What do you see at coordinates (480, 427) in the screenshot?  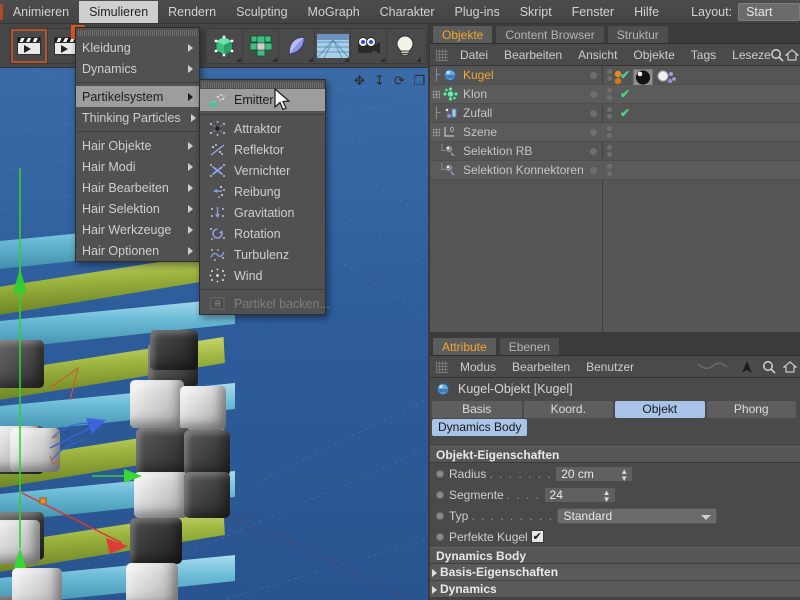 I see `attr-tab-dynamics-body: Dynamics Body` at bounding box center [480, 427].